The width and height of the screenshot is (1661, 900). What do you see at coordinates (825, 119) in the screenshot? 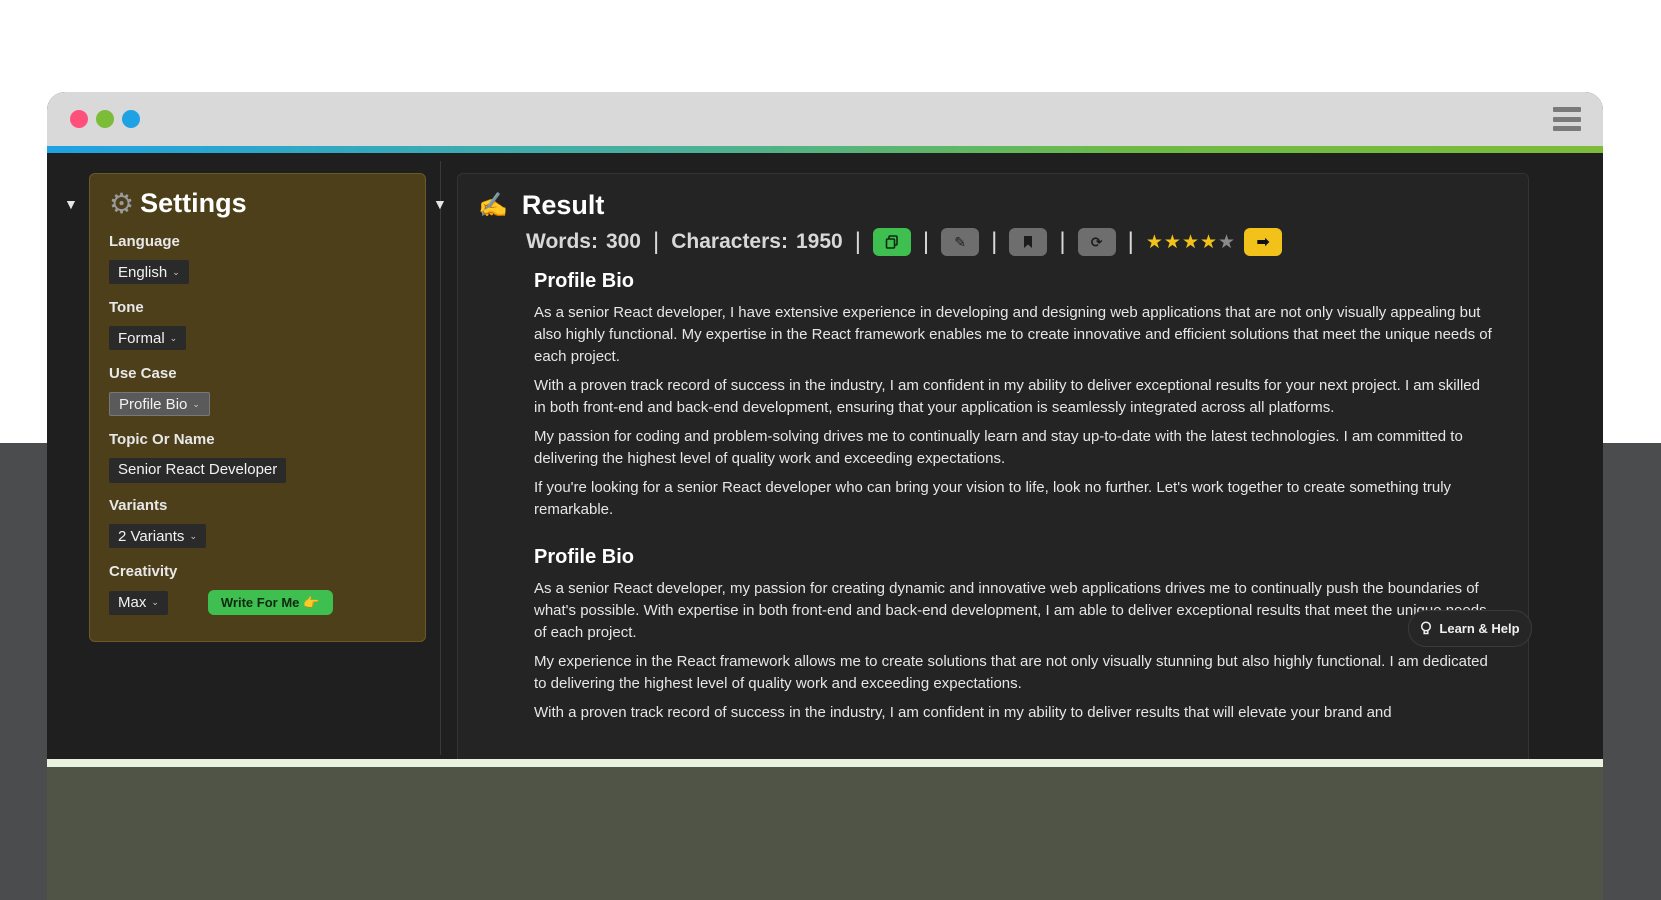
I see `window-titlebar` at bounding box center [825, 119].